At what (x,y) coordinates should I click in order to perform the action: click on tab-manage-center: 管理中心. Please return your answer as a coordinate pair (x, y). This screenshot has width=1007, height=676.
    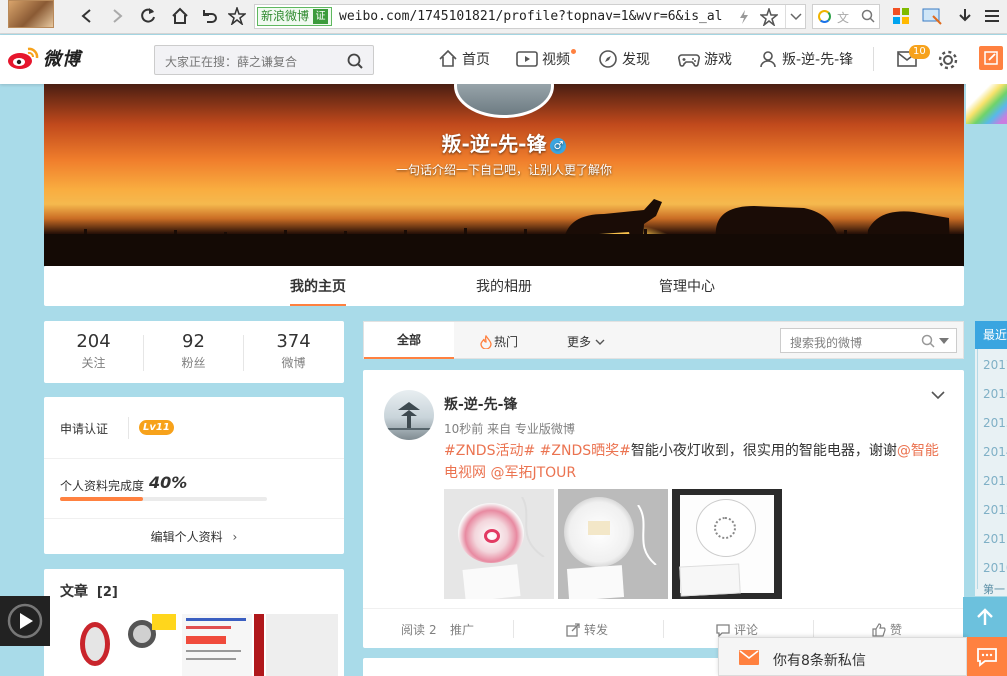
    Looking at the image, I should click on (687, 286).